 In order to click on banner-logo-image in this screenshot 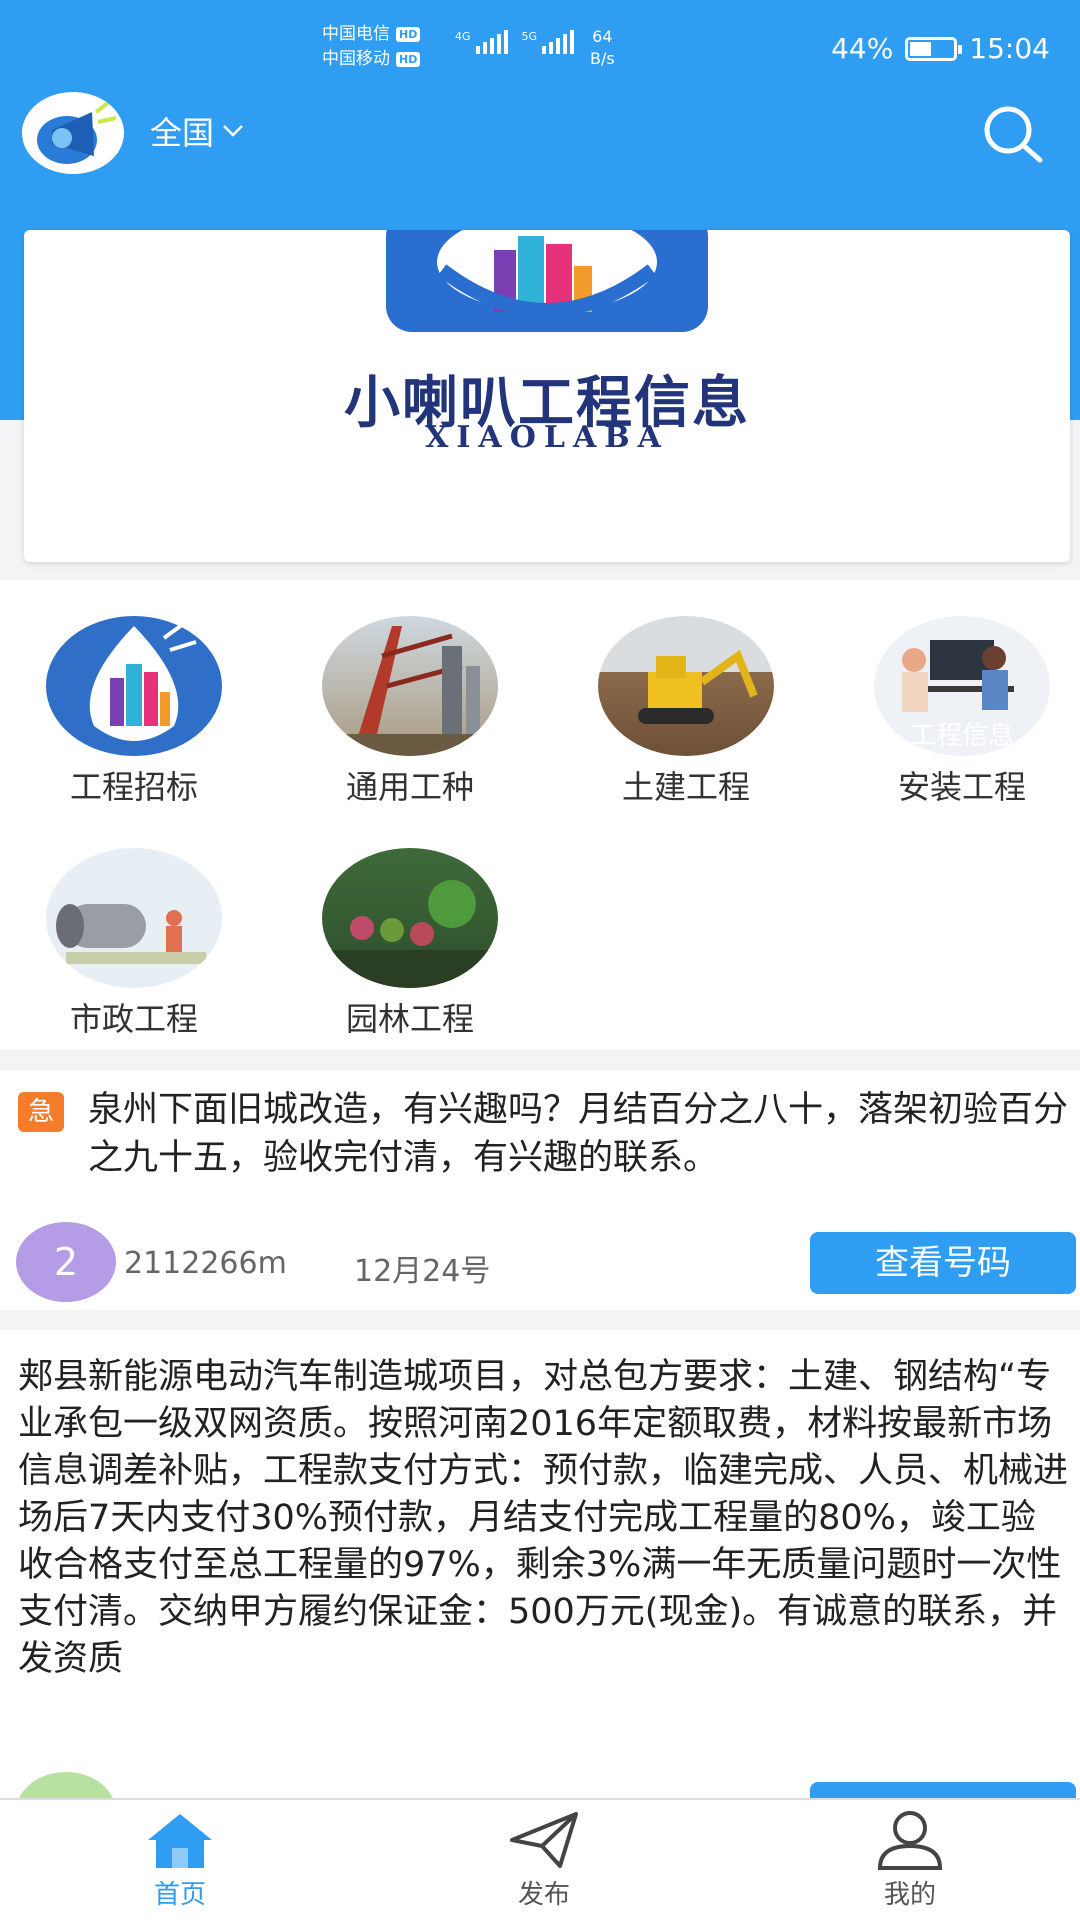, I will do `click(547, 281)`.